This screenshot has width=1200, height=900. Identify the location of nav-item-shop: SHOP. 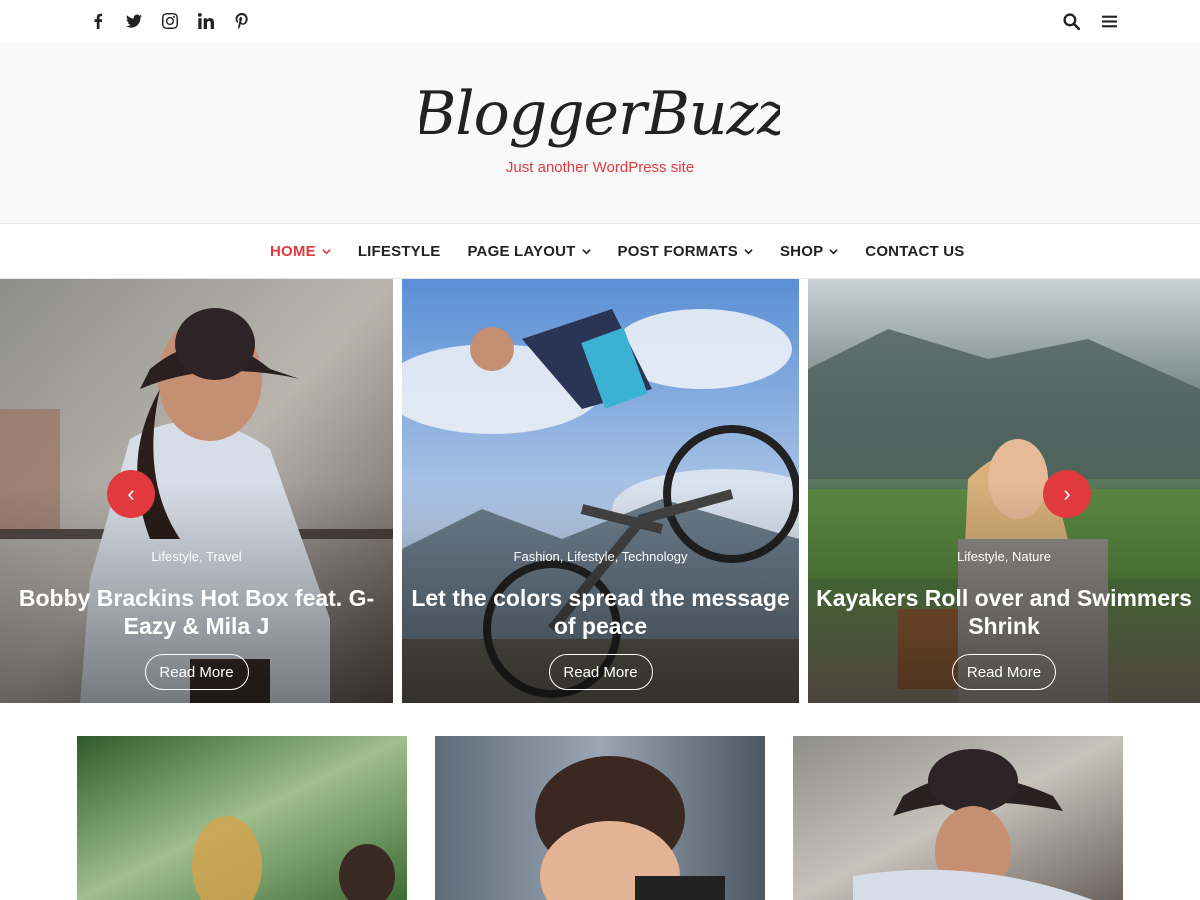
(809, 251).